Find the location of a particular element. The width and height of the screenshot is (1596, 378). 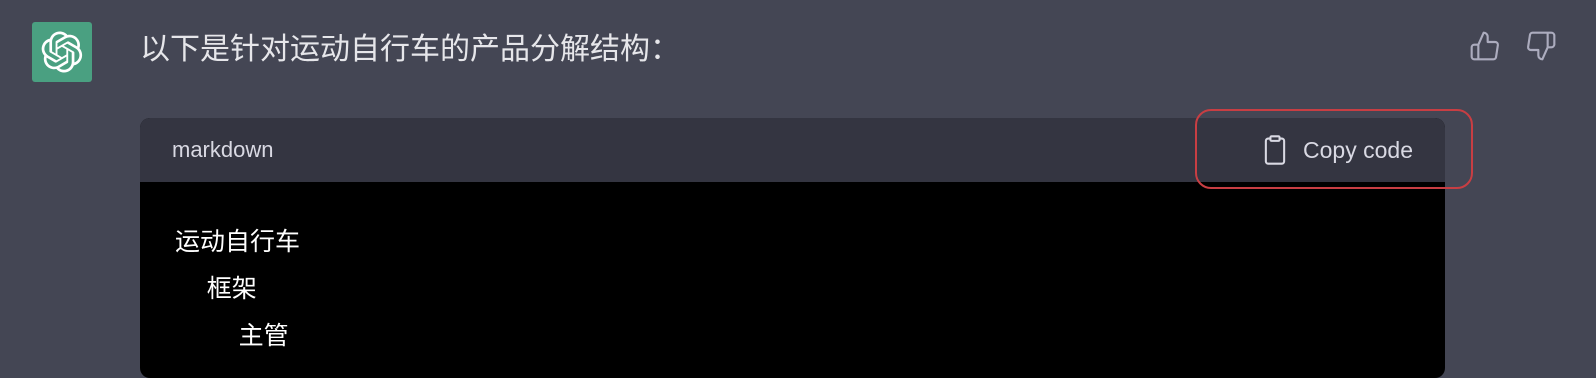

code-block-header: markdown Copy code is located at coordinates (792, 150).